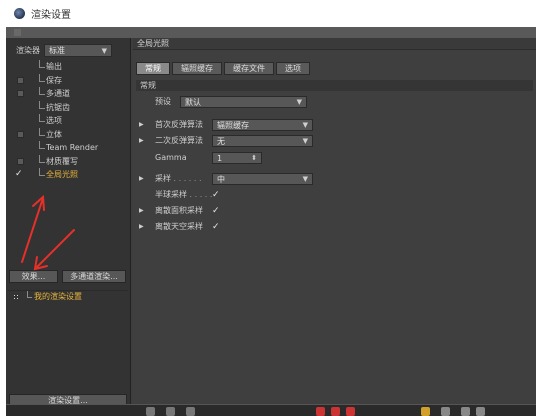 The height and width of the screenshot is (416, 536). I want to click on effect-label: 保存, so click(54, 80).